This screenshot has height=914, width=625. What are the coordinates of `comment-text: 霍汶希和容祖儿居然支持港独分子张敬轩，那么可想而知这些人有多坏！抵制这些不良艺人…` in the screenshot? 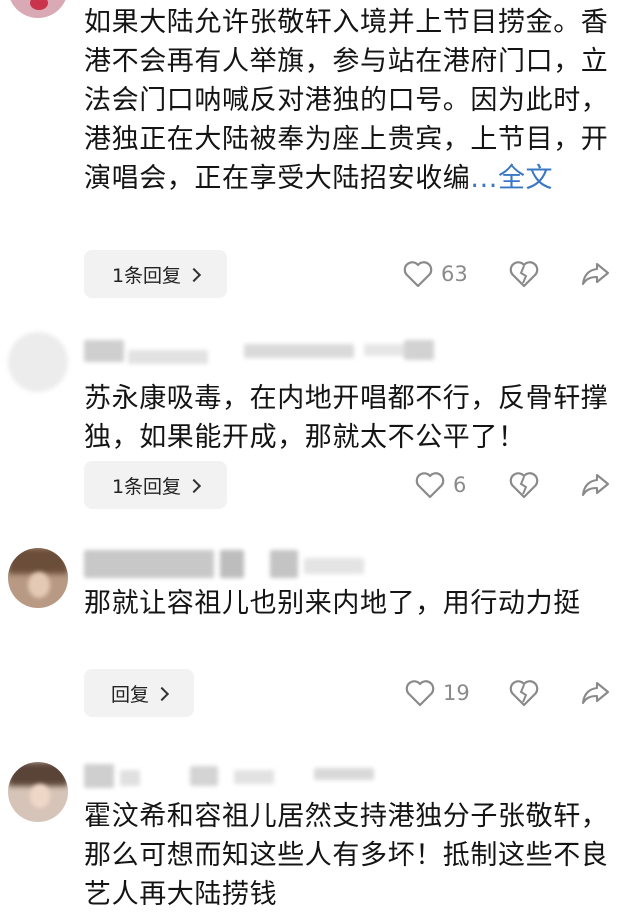 It's located at (346, 855).